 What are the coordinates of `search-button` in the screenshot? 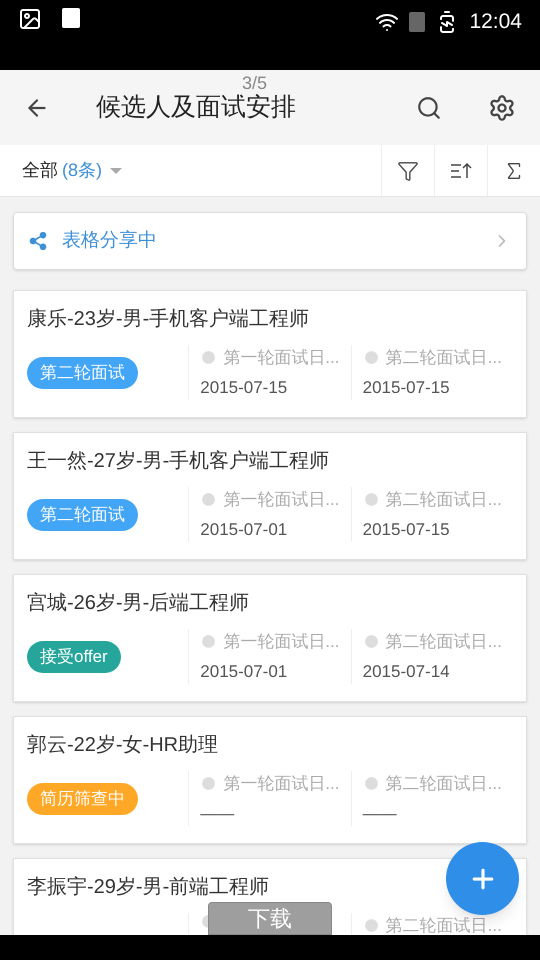 It's located at (429, 107).